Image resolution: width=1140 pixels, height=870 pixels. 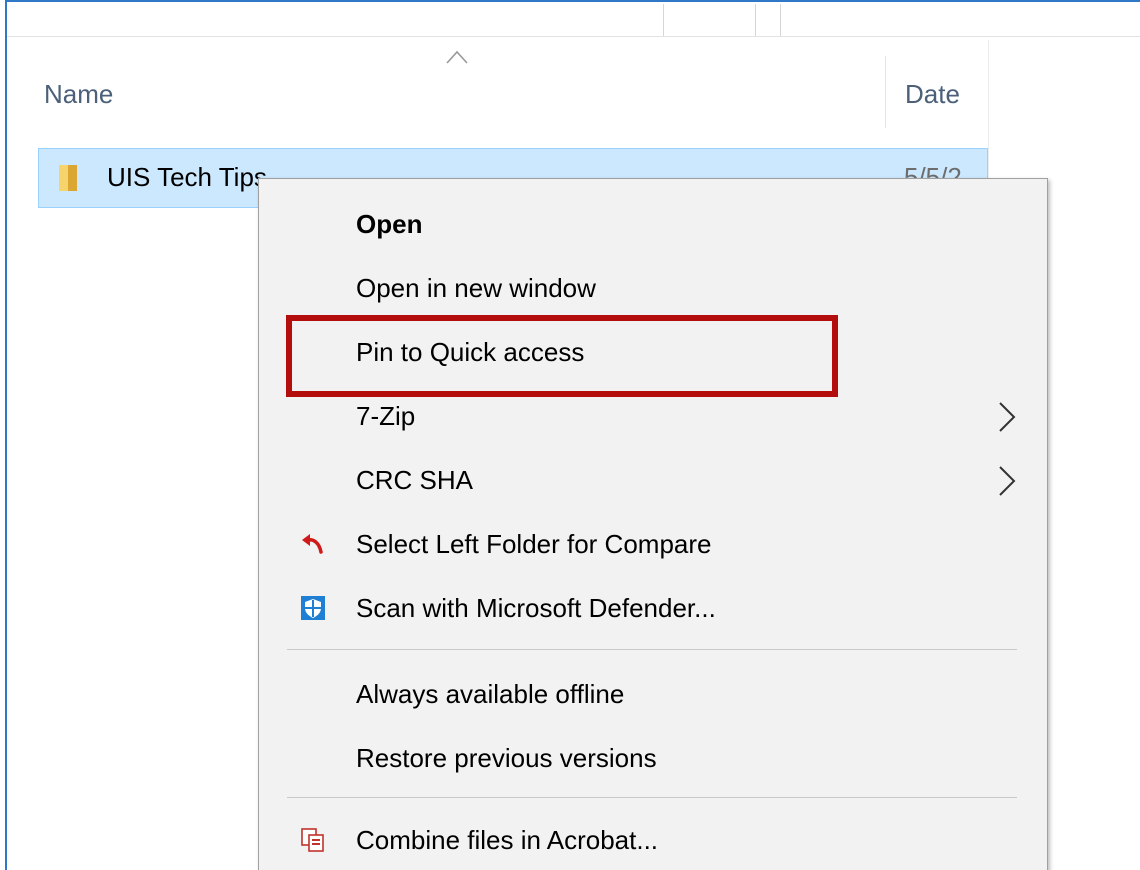 What do you see at coordinates (573, 19) in the screenshot?
I see `toolbar-strip` at bounding box center [573, 19].